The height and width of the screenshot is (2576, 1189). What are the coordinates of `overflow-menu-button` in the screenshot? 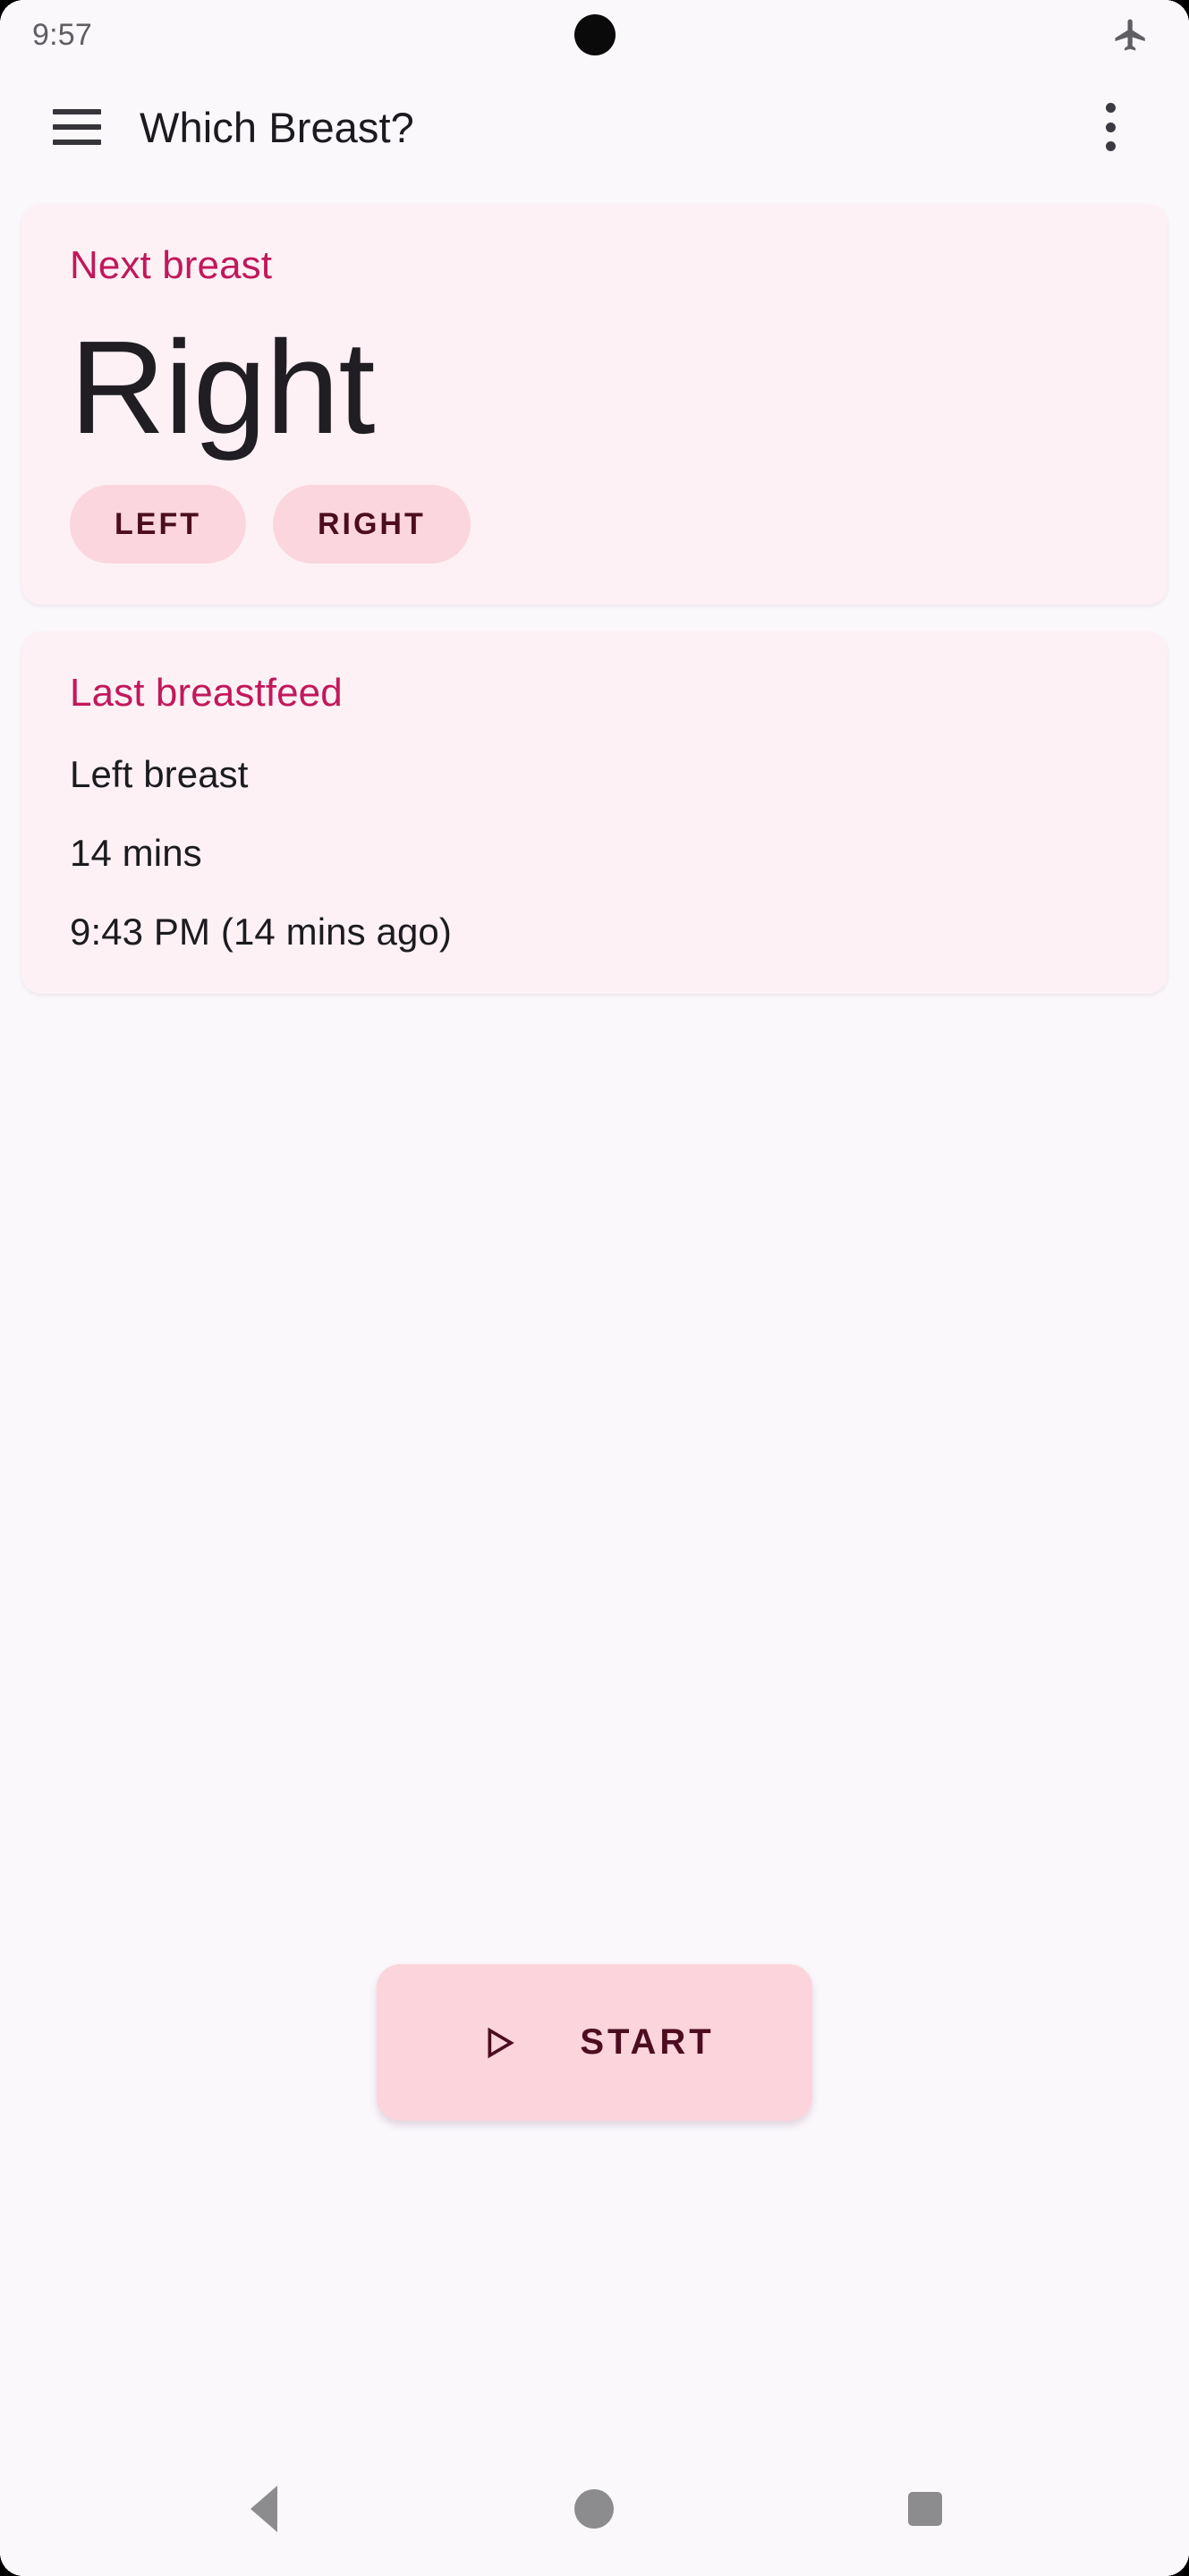 It's located at (1110, 127).